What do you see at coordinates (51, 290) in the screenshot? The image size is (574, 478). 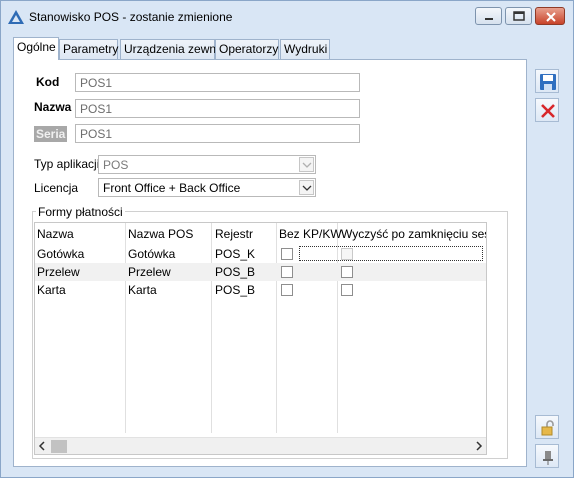 I see `cell-nazwa: Karta` at bounding box center [51, 290].